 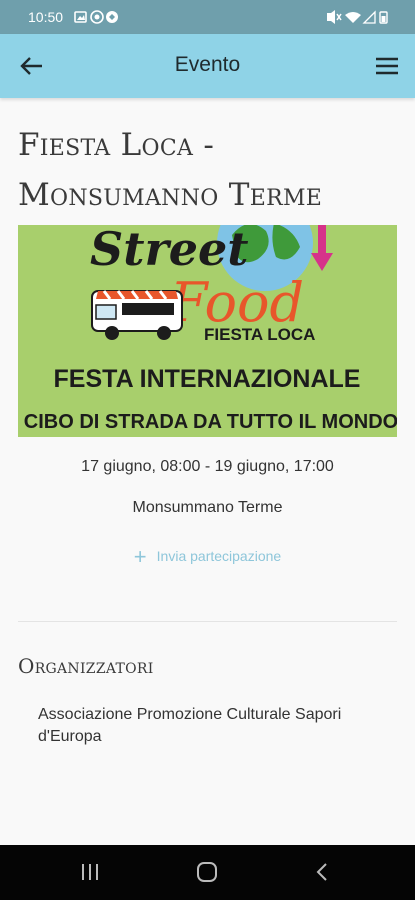 I want to click on system-status-icons, so click(x=357, y=17).